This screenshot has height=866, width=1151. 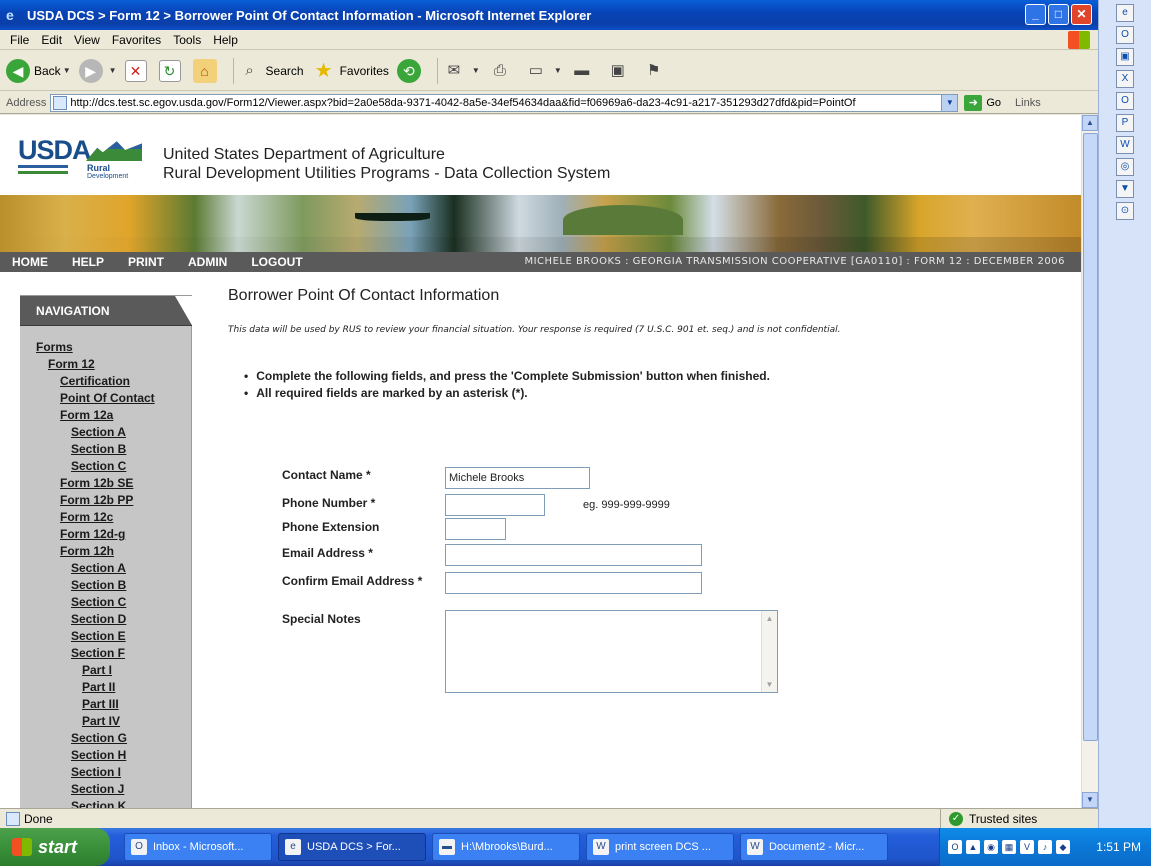 What do you see at coordinates (1125, 145) in the screenshot?
I see `word-launch-icon: W` at bounding box center [1125, 145].